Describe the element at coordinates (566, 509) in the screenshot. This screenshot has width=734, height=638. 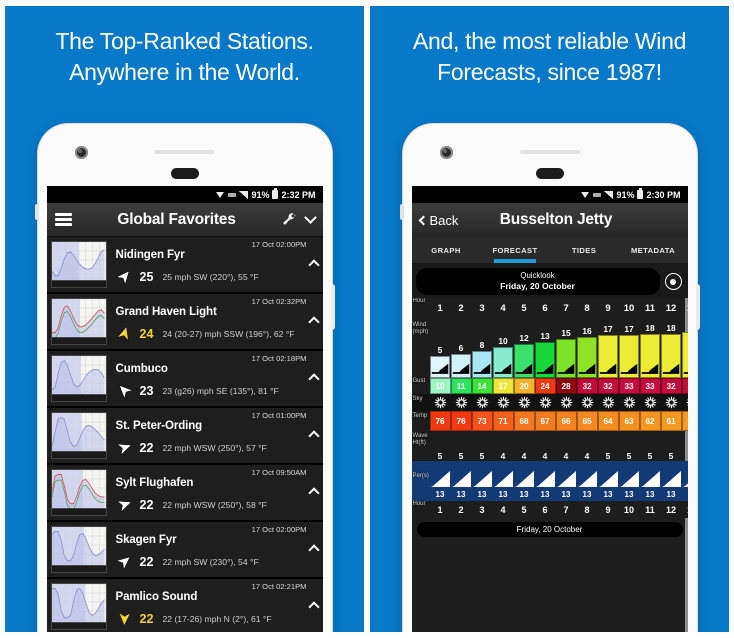
I see `hour-cell-bottom: 7` at that location.